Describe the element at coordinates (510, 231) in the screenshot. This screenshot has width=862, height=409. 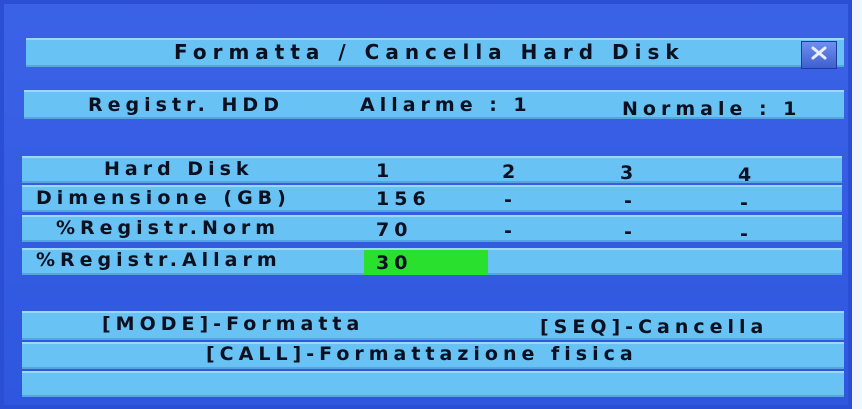
I see `cell-norm-2: -` at that location.